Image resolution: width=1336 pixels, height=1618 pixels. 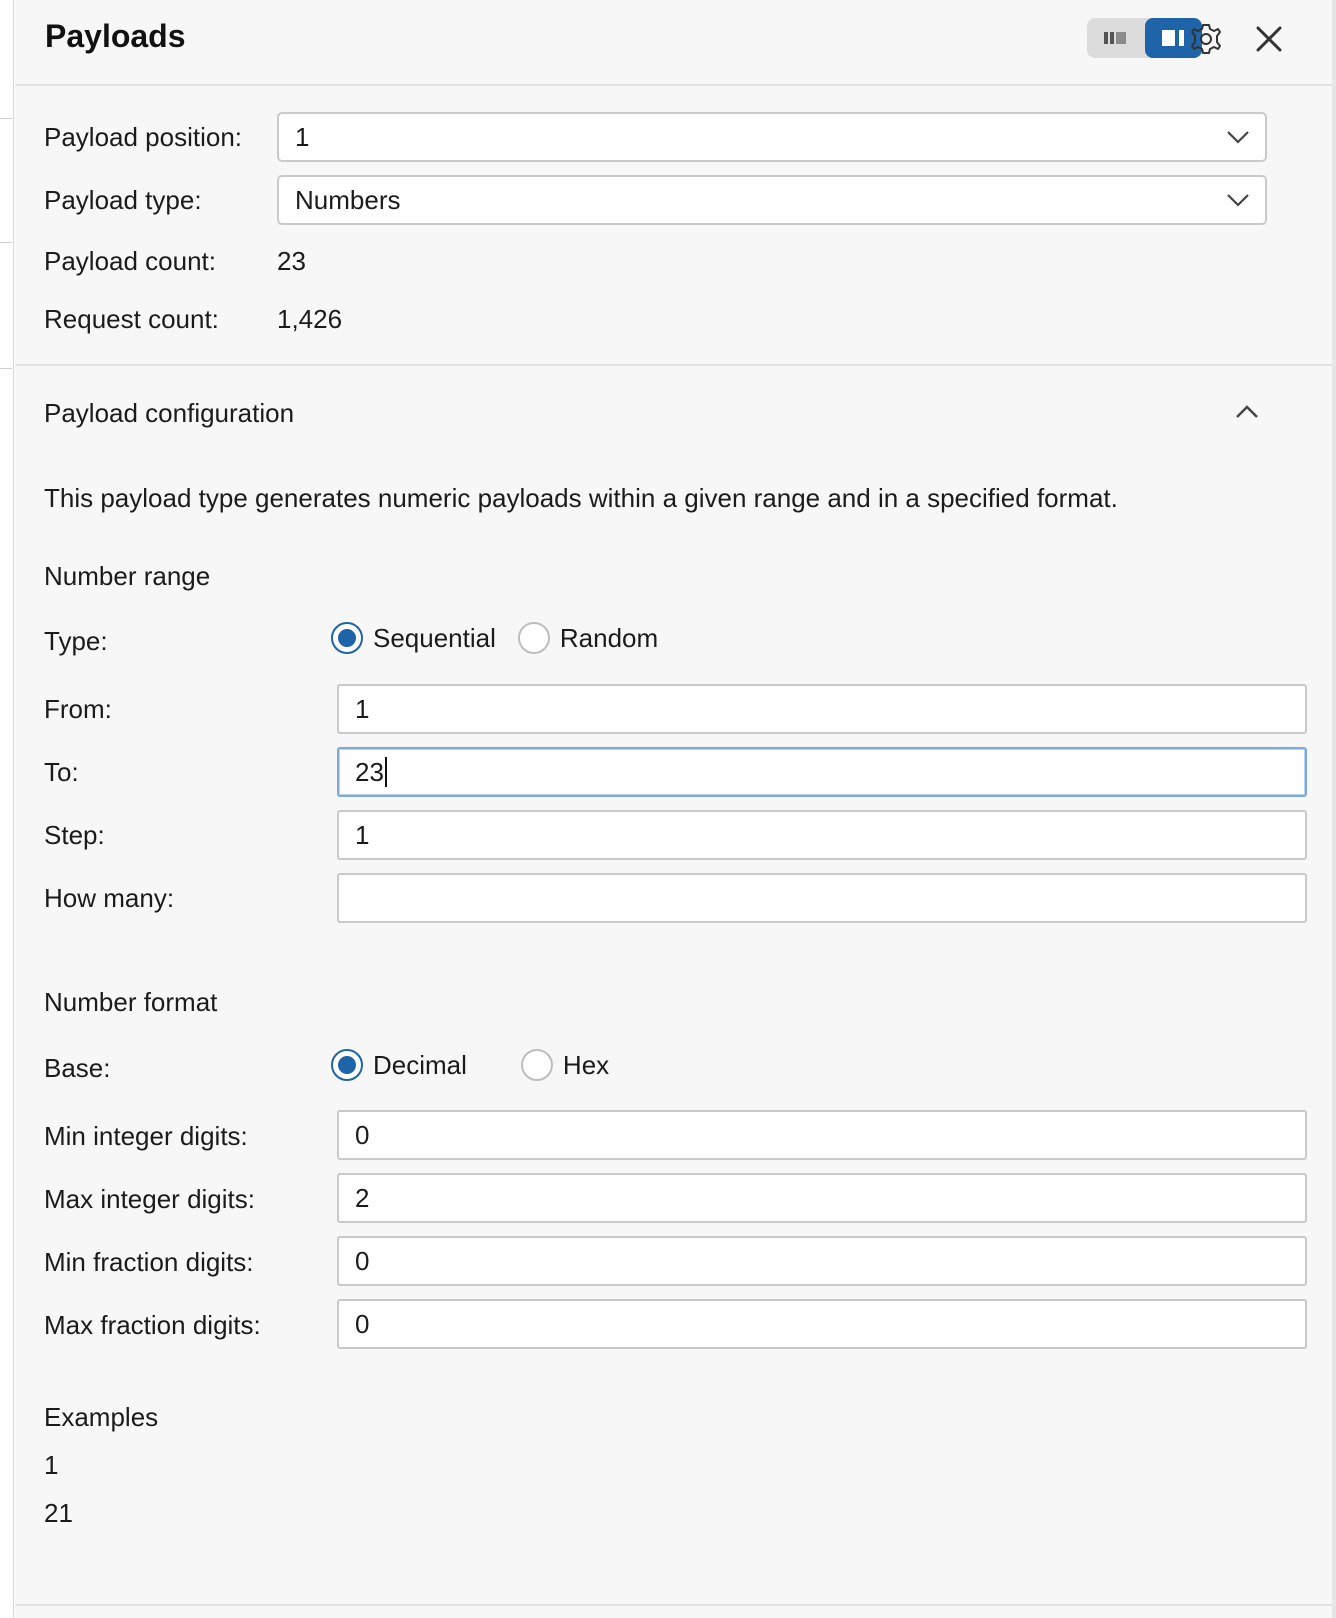 I want to click on radio-random-label: Random, so click(x=609, y=637).